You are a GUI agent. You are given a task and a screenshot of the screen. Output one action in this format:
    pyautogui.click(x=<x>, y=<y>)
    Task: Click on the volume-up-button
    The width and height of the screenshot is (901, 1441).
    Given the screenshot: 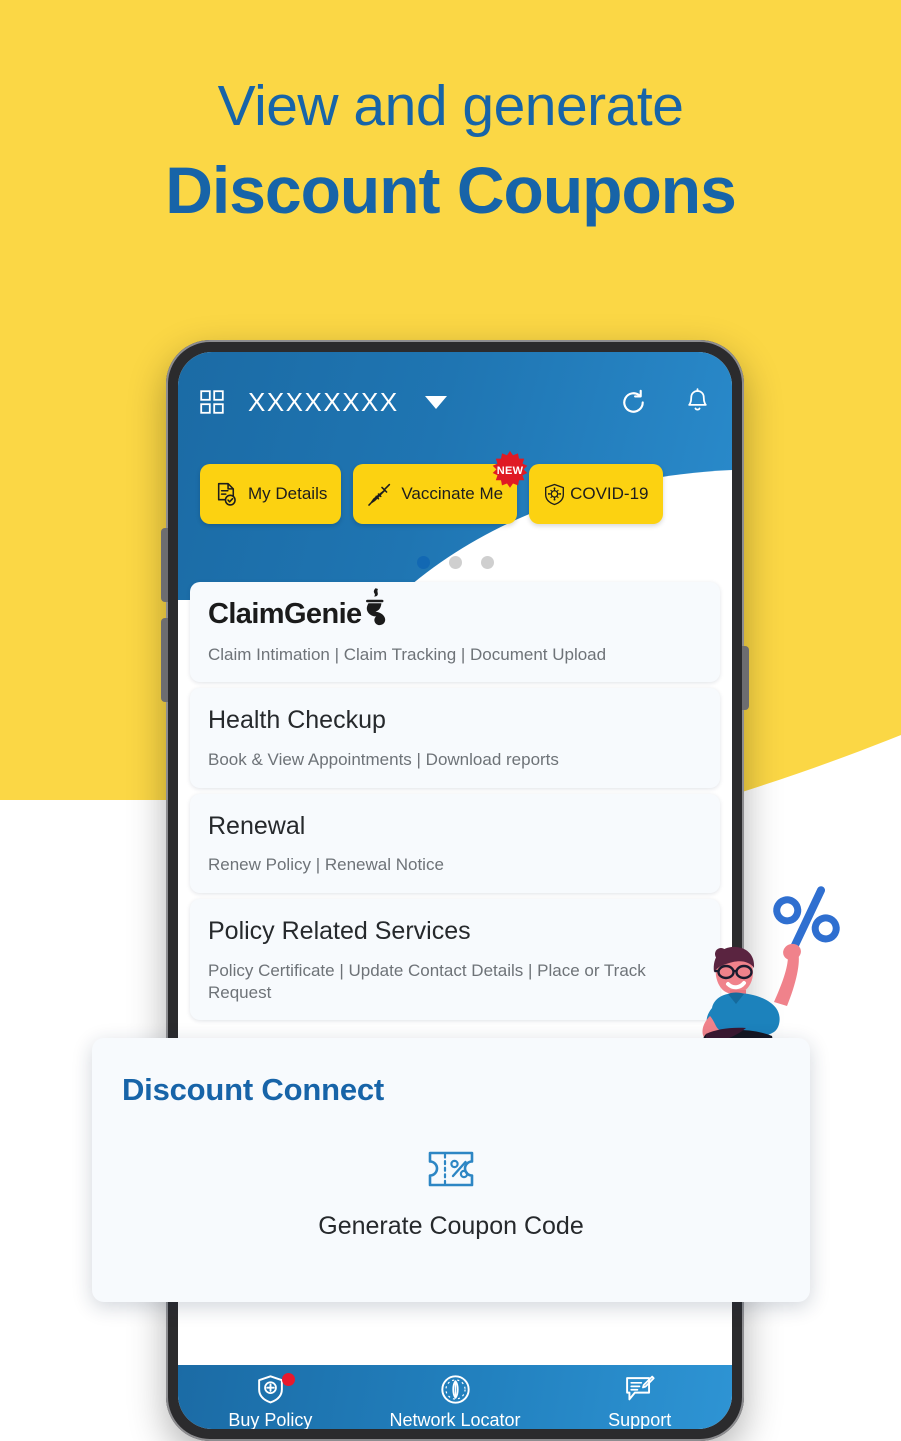 What is the action you would take?
    pyautogui.click(x=164, y=565)
    